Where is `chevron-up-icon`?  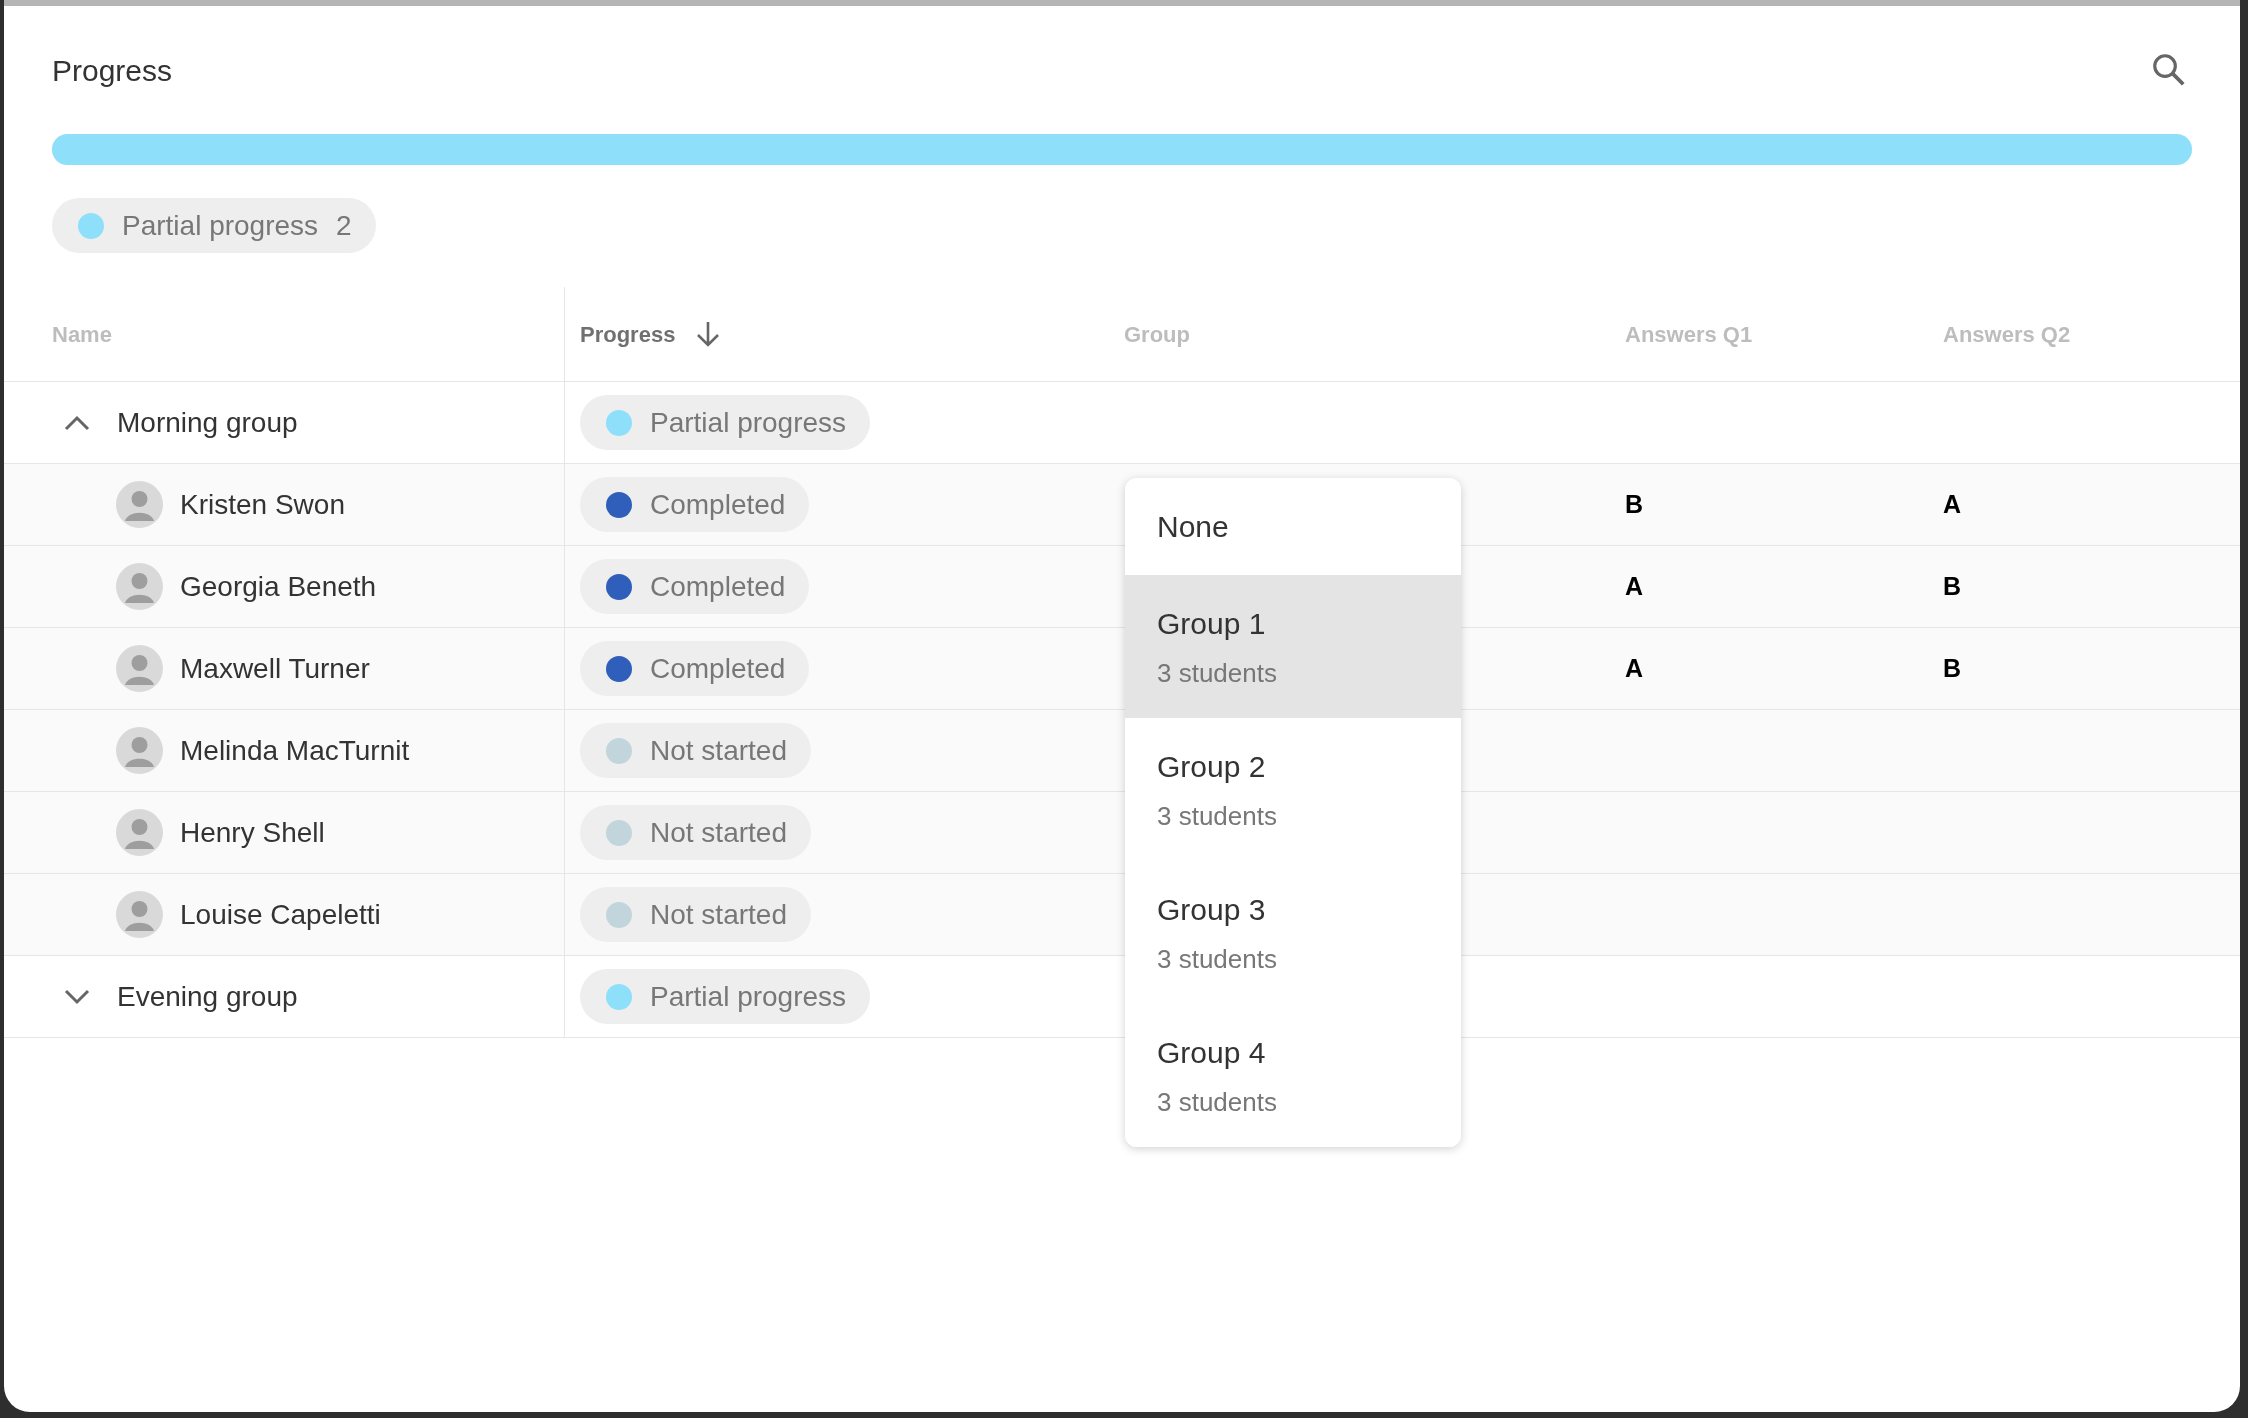 chevron-up-icon is located at coordinates (77, 422).